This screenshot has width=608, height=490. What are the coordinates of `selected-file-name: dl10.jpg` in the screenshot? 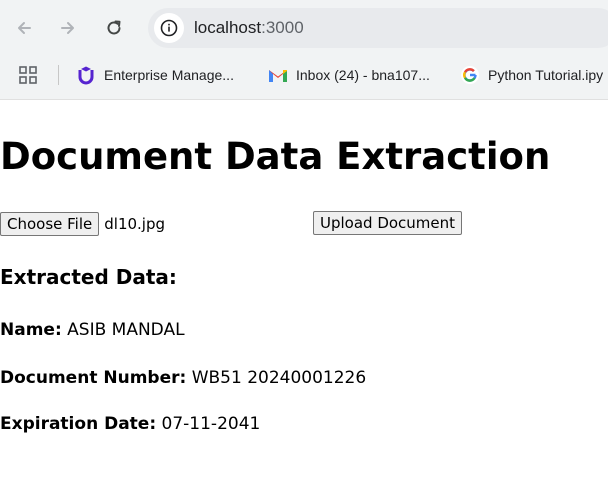 It's located at (135, 224).